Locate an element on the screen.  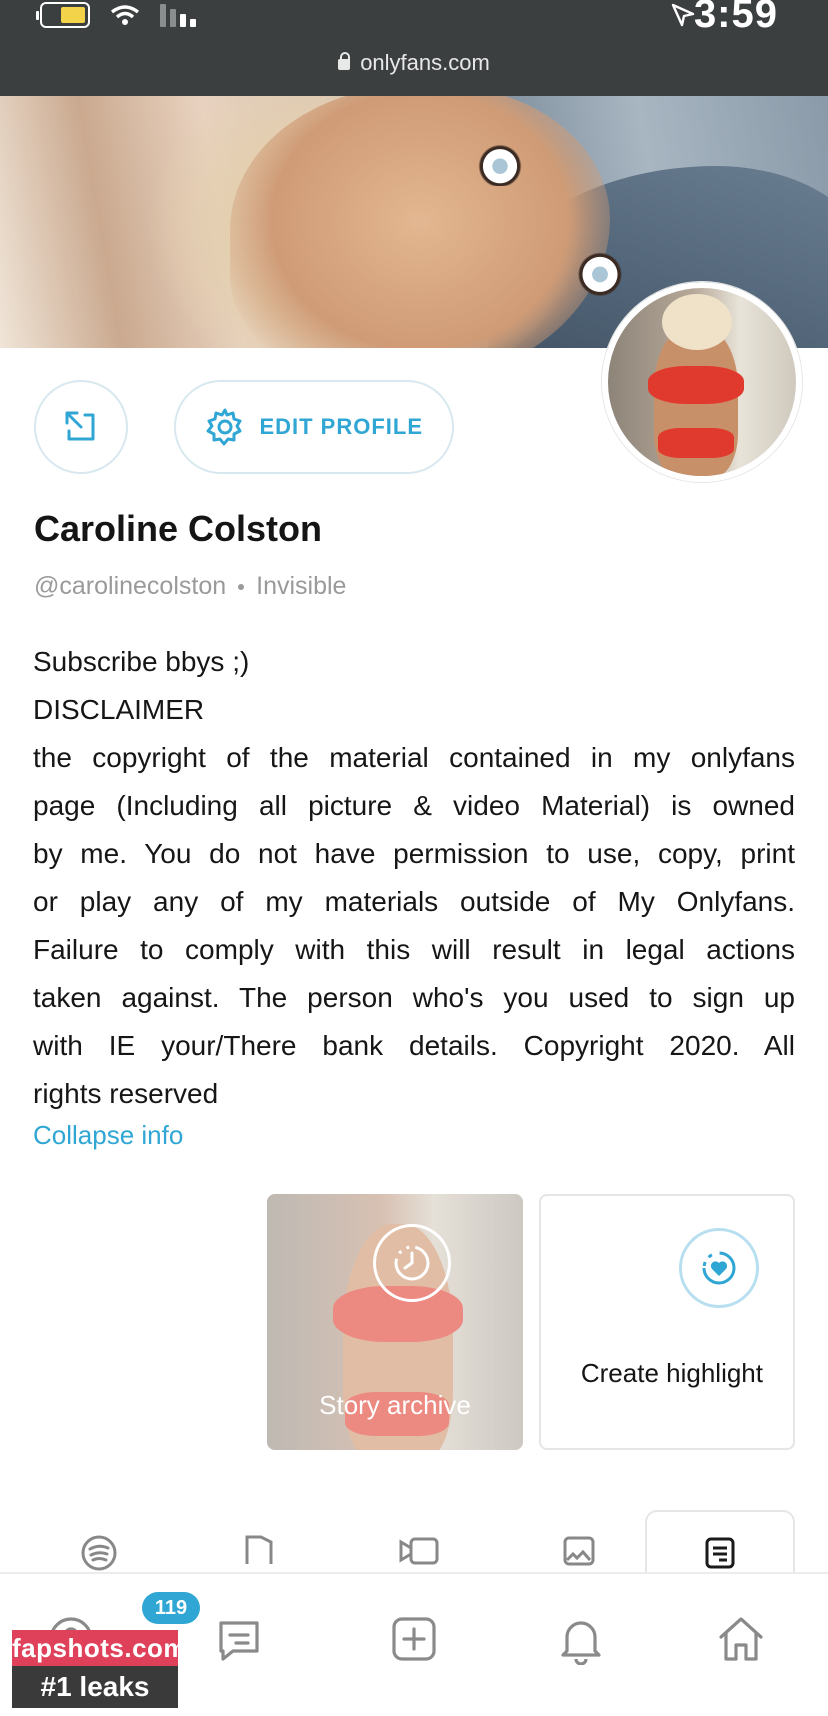
tab-audio is located at coordinates (259, 1540).